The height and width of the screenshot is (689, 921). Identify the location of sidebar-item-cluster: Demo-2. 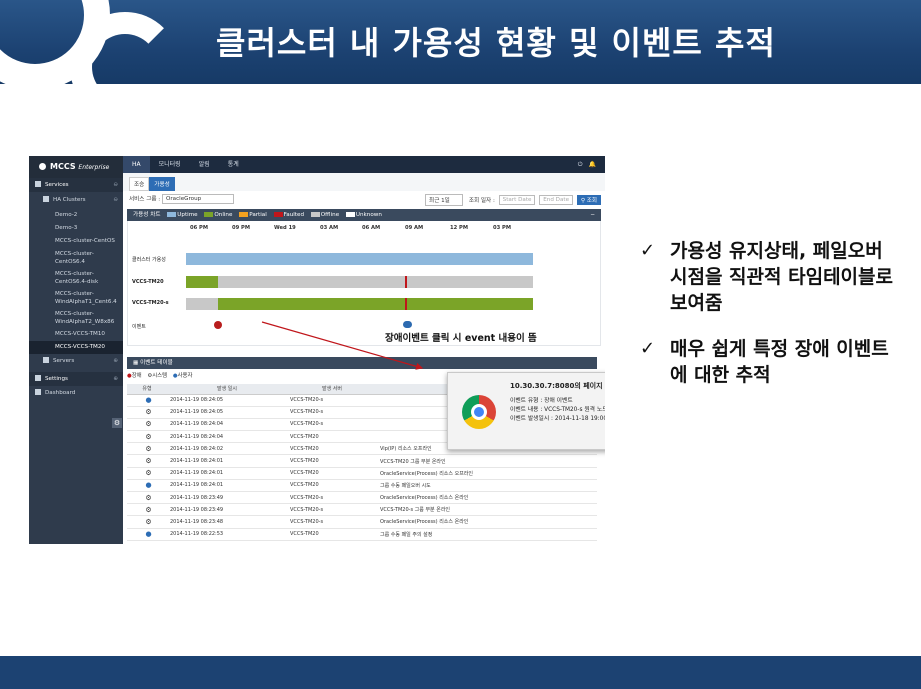
(76, 215).